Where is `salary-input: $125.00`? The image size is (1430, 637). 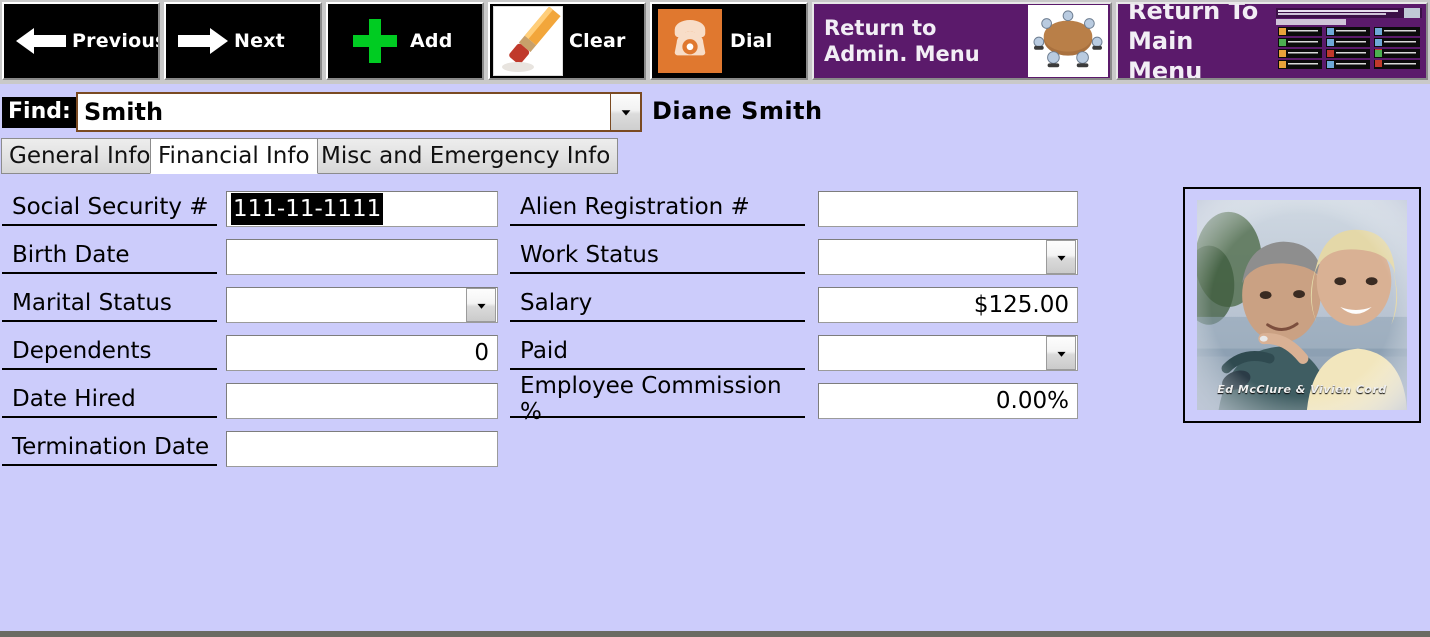 salary-input: $125.00 is located at coordinates (948, 305).